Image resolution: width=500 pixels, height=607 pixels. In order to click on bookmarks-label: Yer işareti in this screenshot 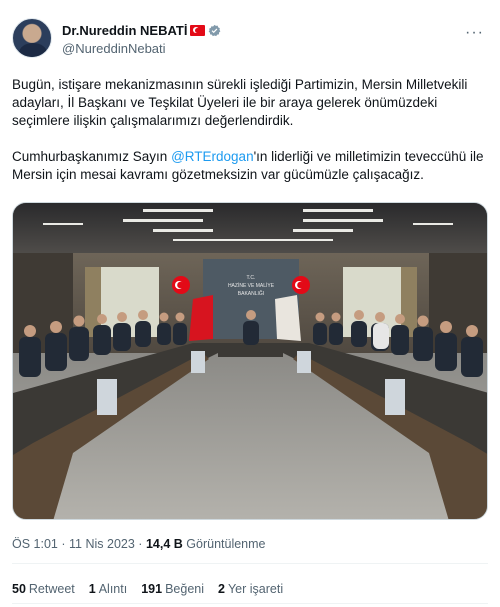, I will do `click(255, 589)`.